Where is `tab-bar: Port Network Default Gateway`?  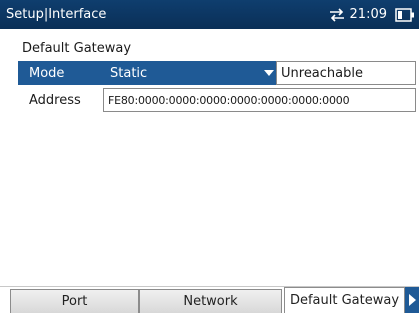 tab-bar: Port Network Default Gateway is located at coordinates (209, 300).